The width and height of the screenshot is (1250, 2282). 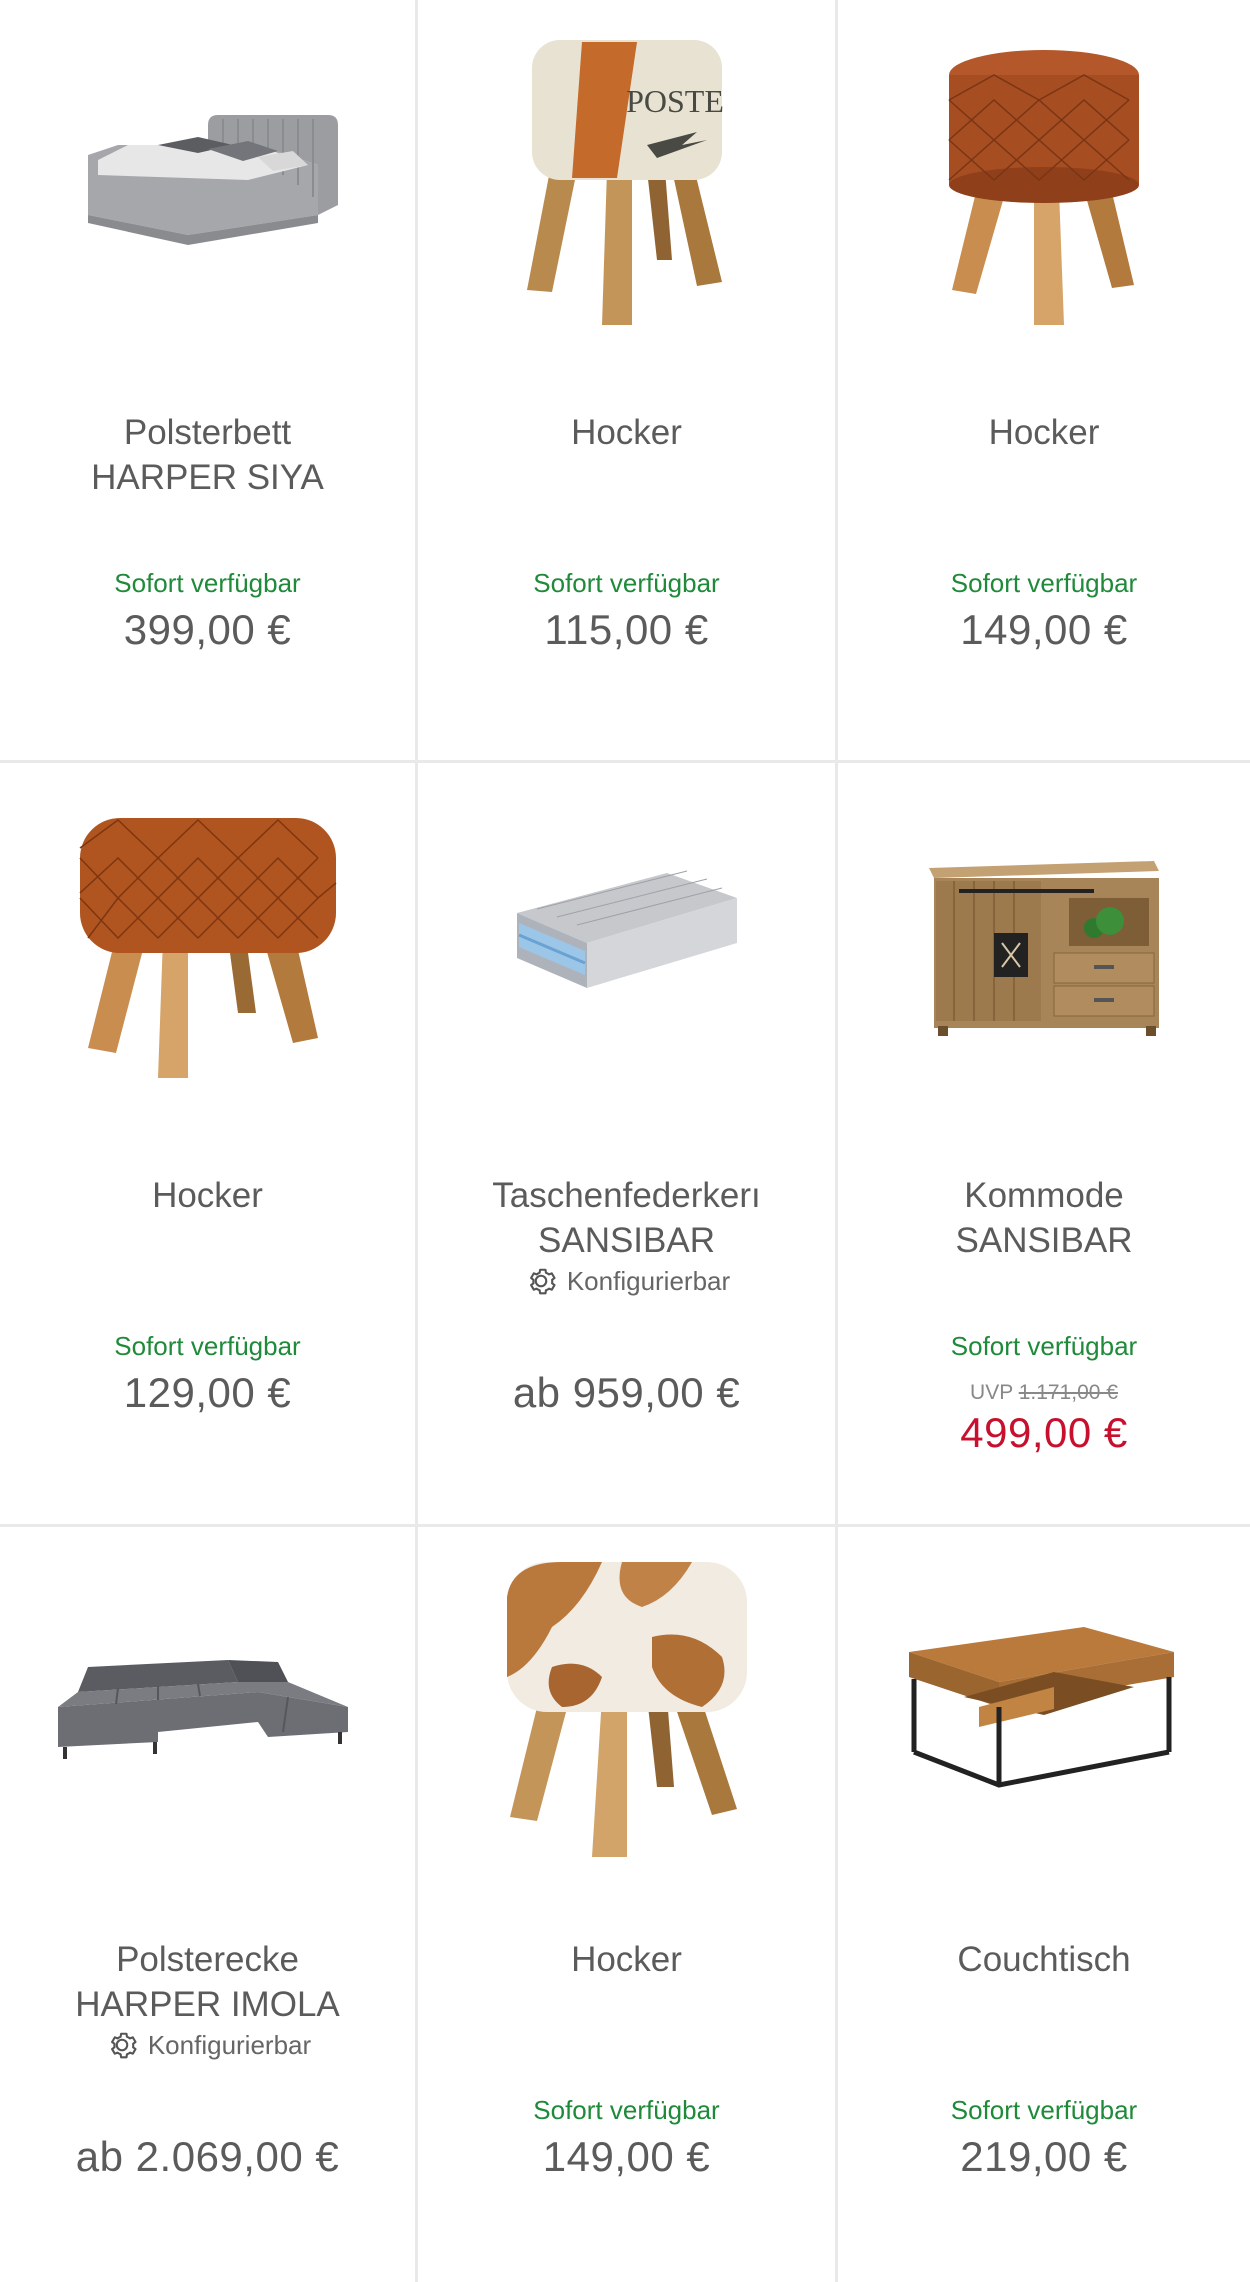 I want to click on product-image: POSTE, so click(x=626, y=180).